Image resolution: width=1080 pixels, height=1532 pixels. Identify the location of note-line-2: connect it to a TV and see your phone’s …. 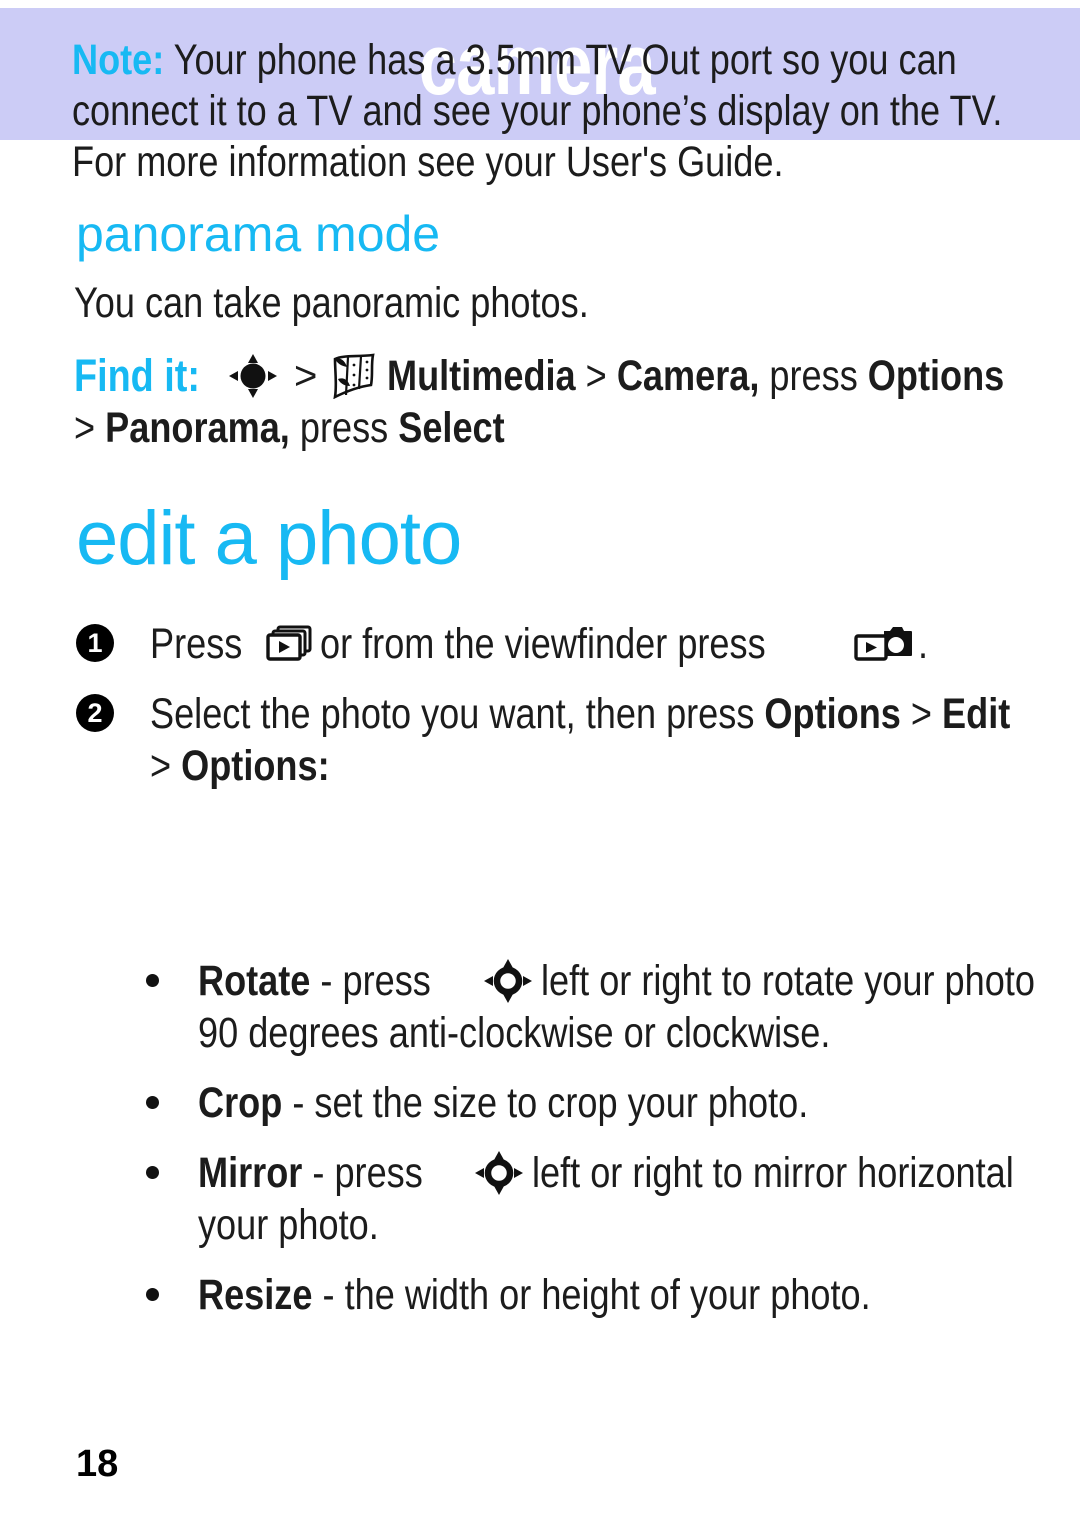
(537, 111).